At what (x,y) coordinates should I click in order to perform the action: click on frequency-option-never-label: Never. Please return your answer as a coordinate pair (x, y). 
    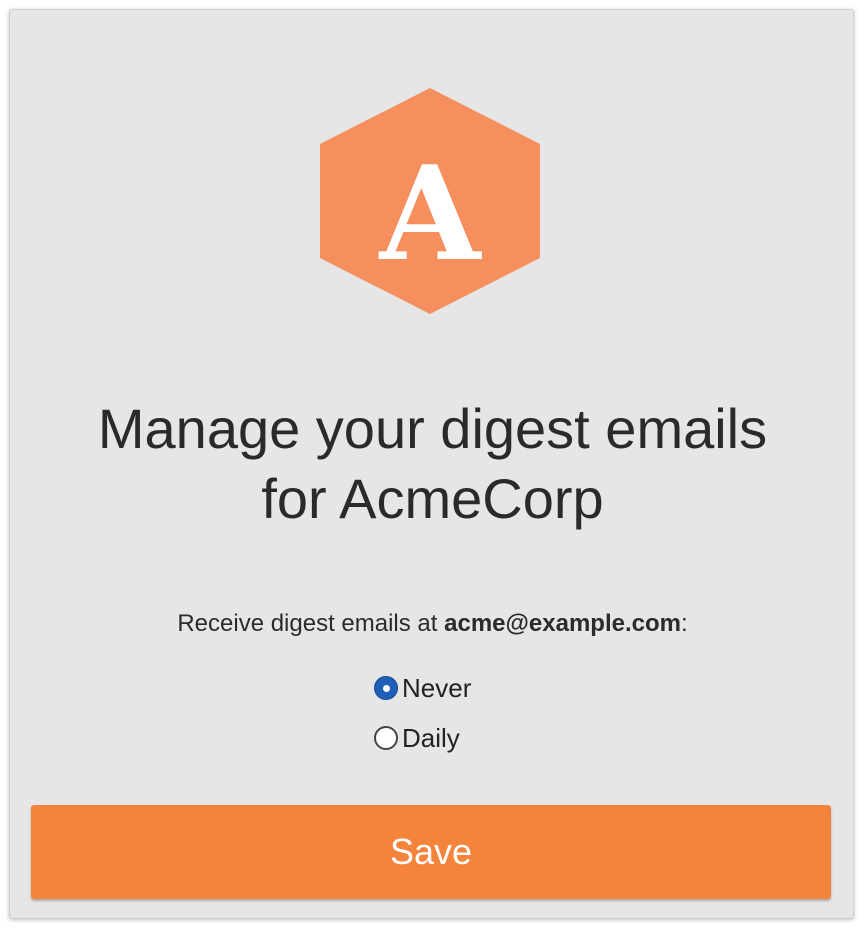
    Looking at the image, I should click on (437, 687).